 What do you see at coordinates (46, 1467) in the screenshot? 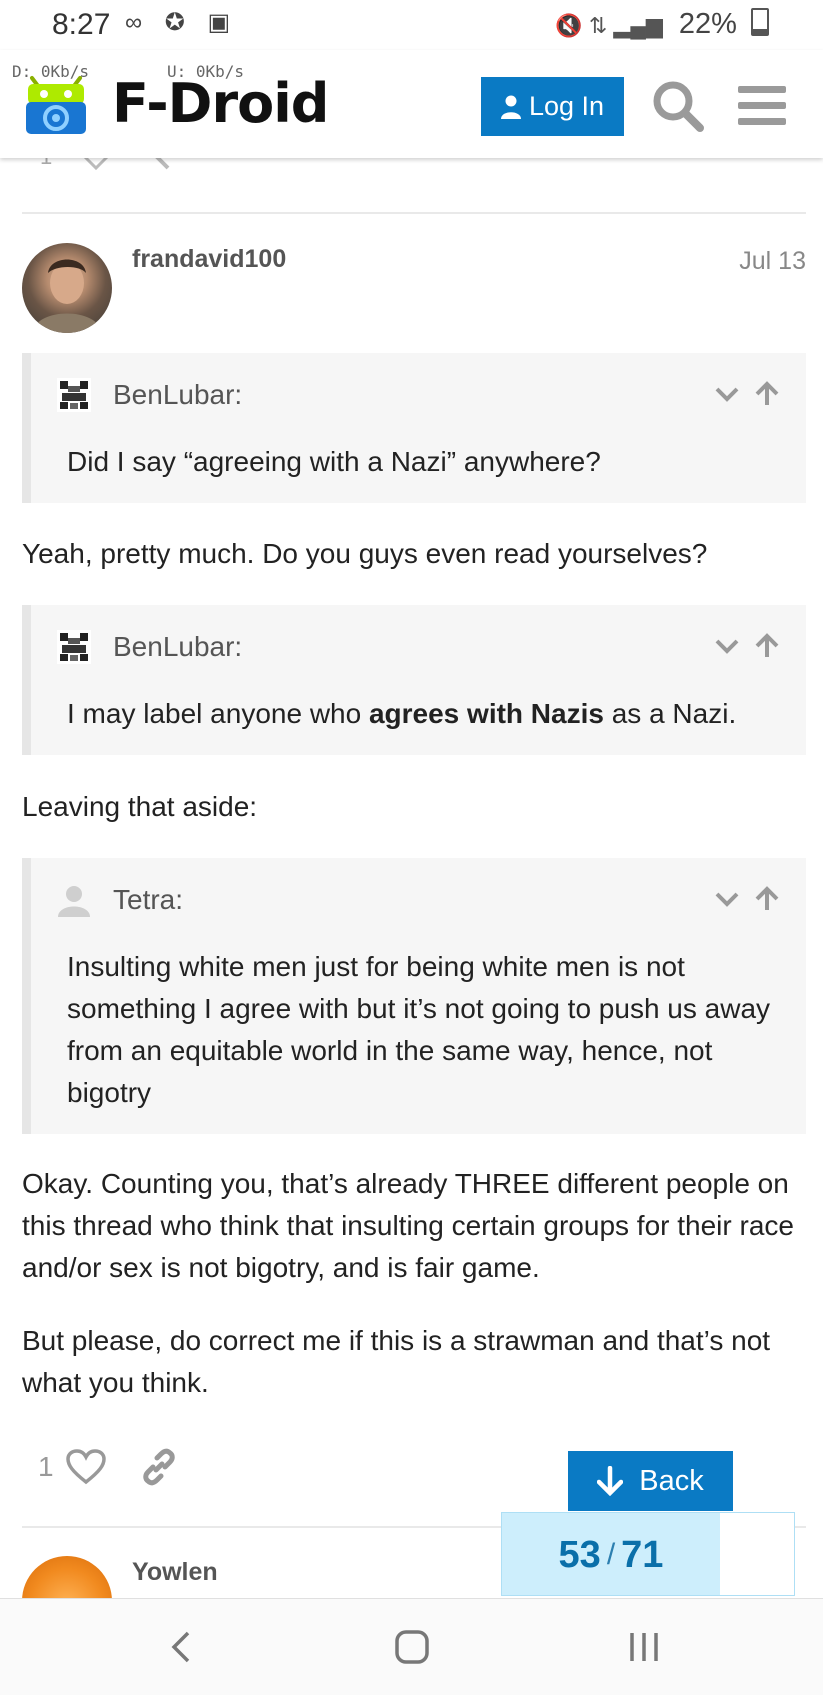
I see `like-count: 1` at bounding box center [46, 1467].